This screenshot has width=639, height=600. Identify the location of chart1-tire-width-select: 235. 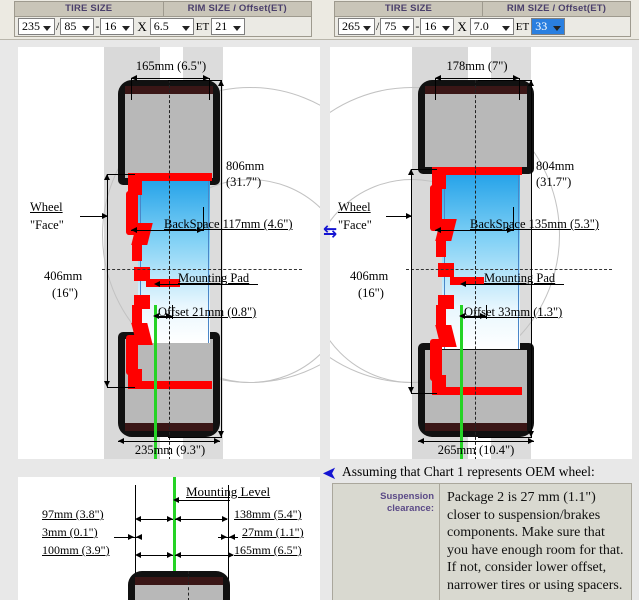
(36, 26).